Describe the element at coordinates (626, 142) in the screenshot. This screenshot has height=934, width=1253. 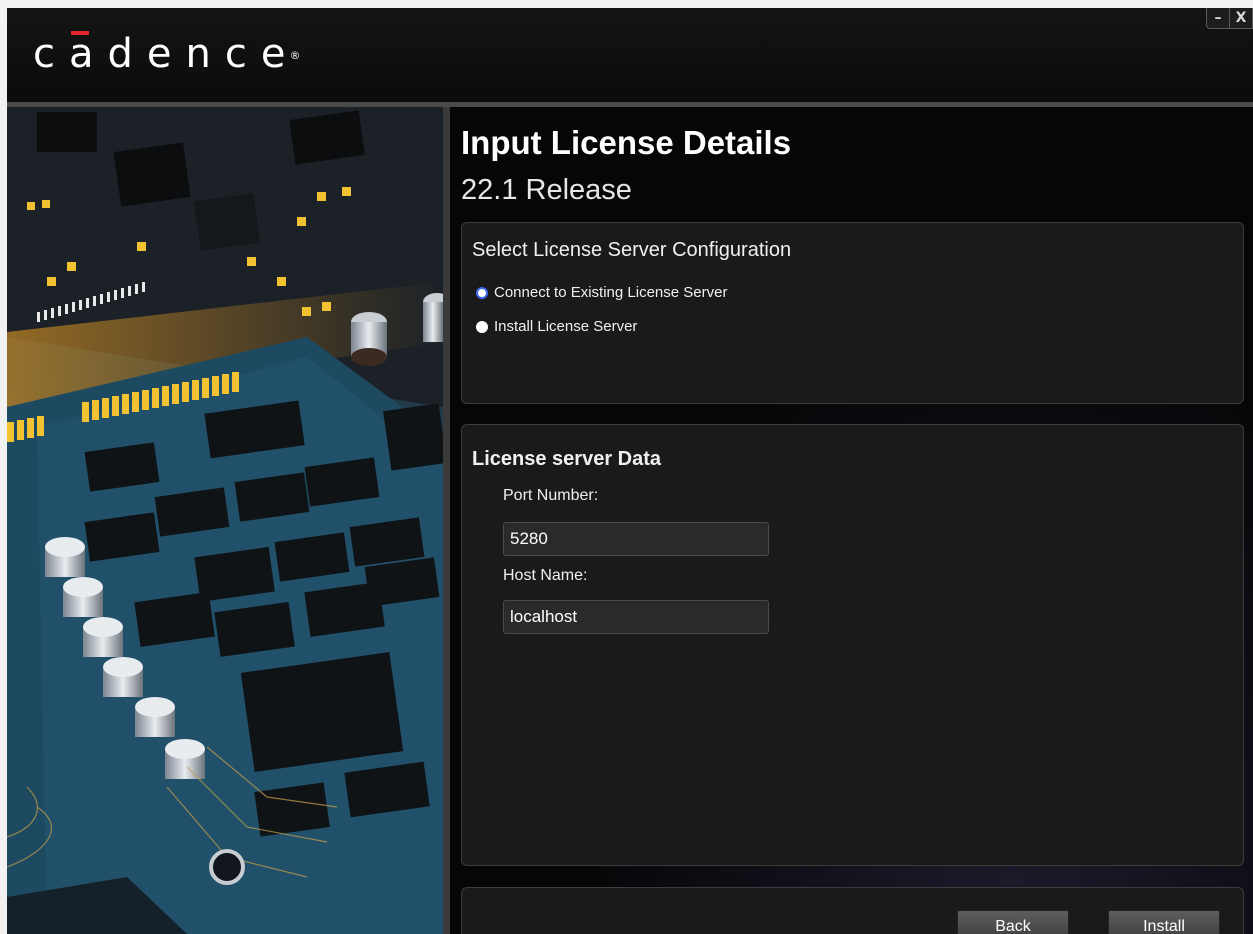
I see `page-title: Input License Details` at that location.